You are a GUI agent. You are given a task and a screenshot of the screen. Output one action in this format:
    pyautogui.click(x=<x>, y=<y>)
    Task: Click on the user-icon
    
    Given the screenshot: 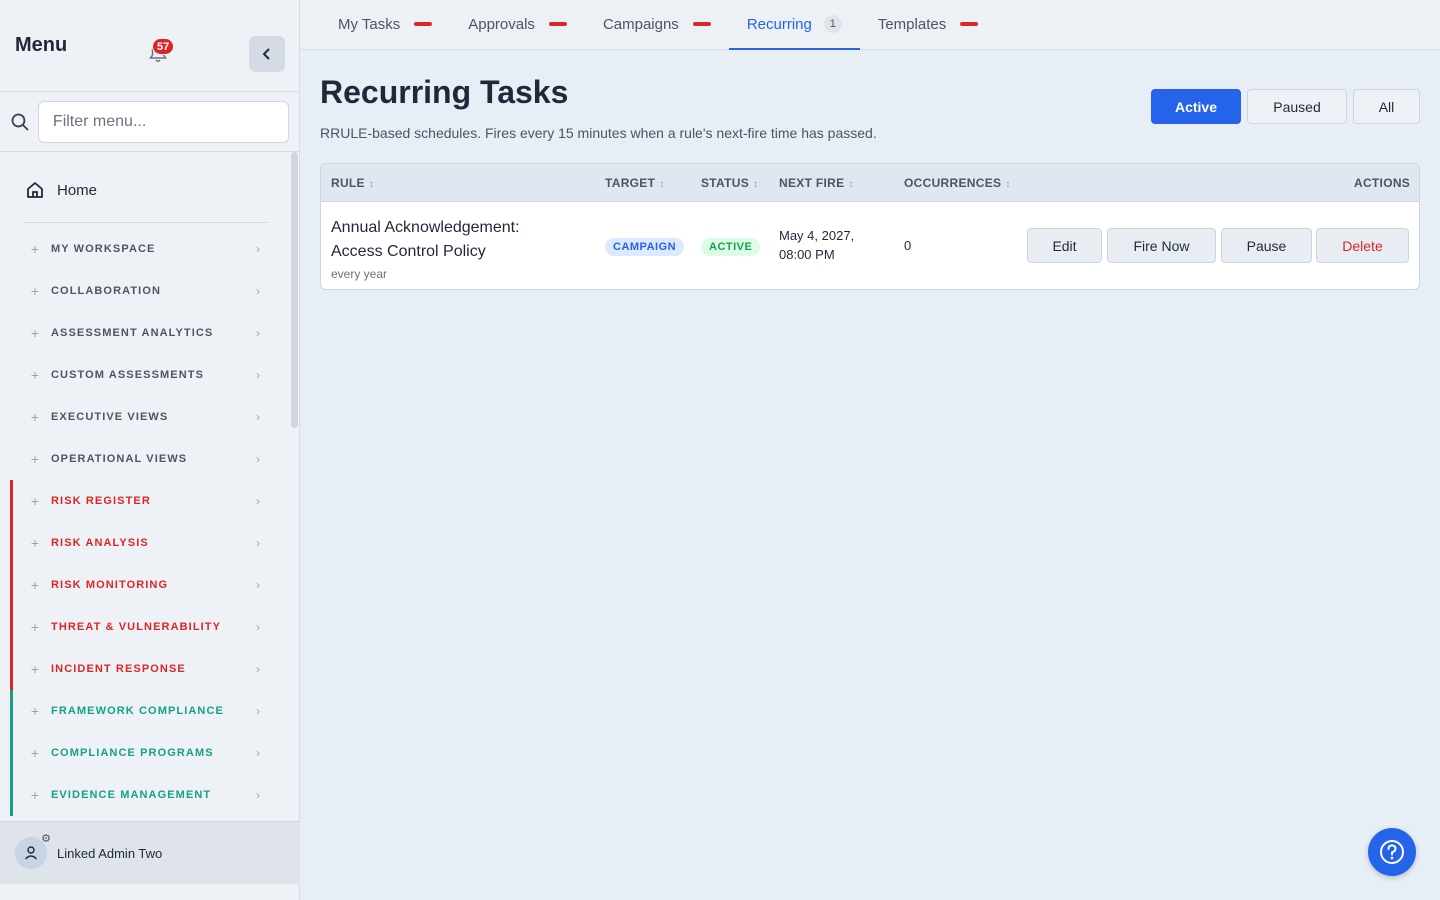 What is the action you would take?
    pyautogui.click(x=31, y=853)
    